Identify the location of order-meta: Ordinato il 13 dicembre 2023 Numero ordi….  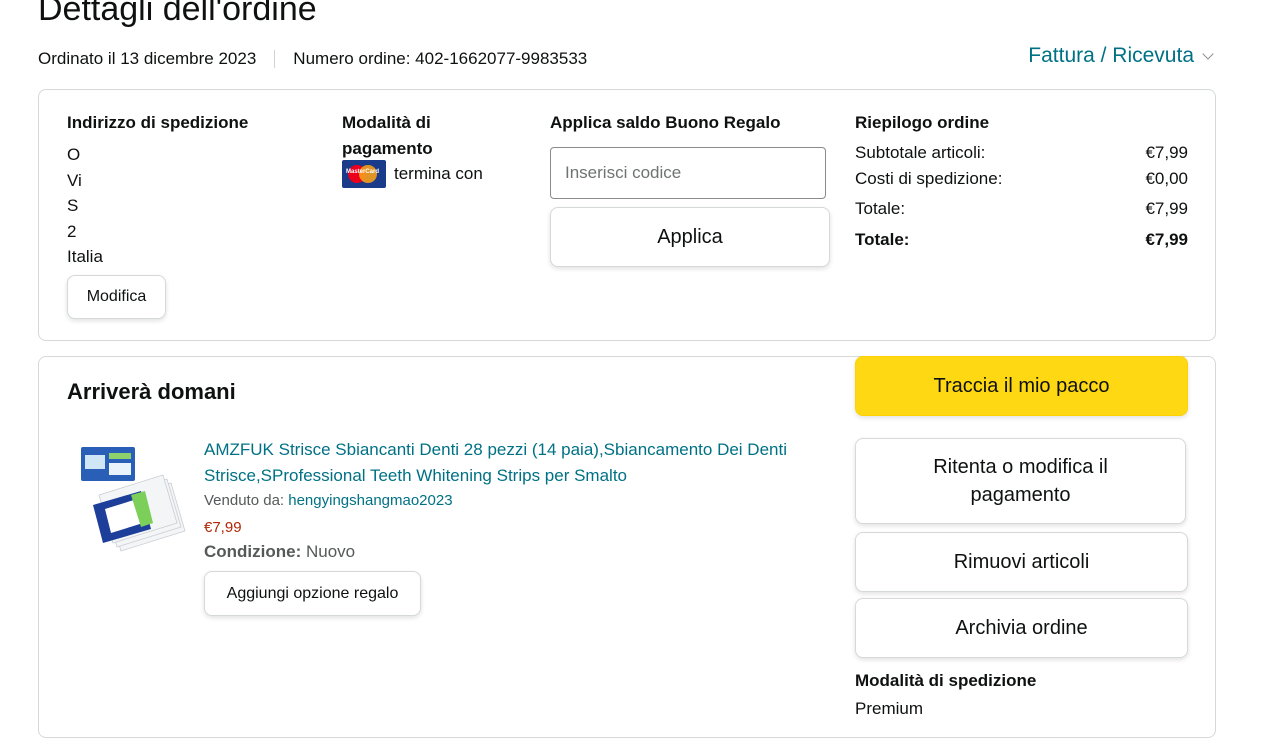
(312, 59).